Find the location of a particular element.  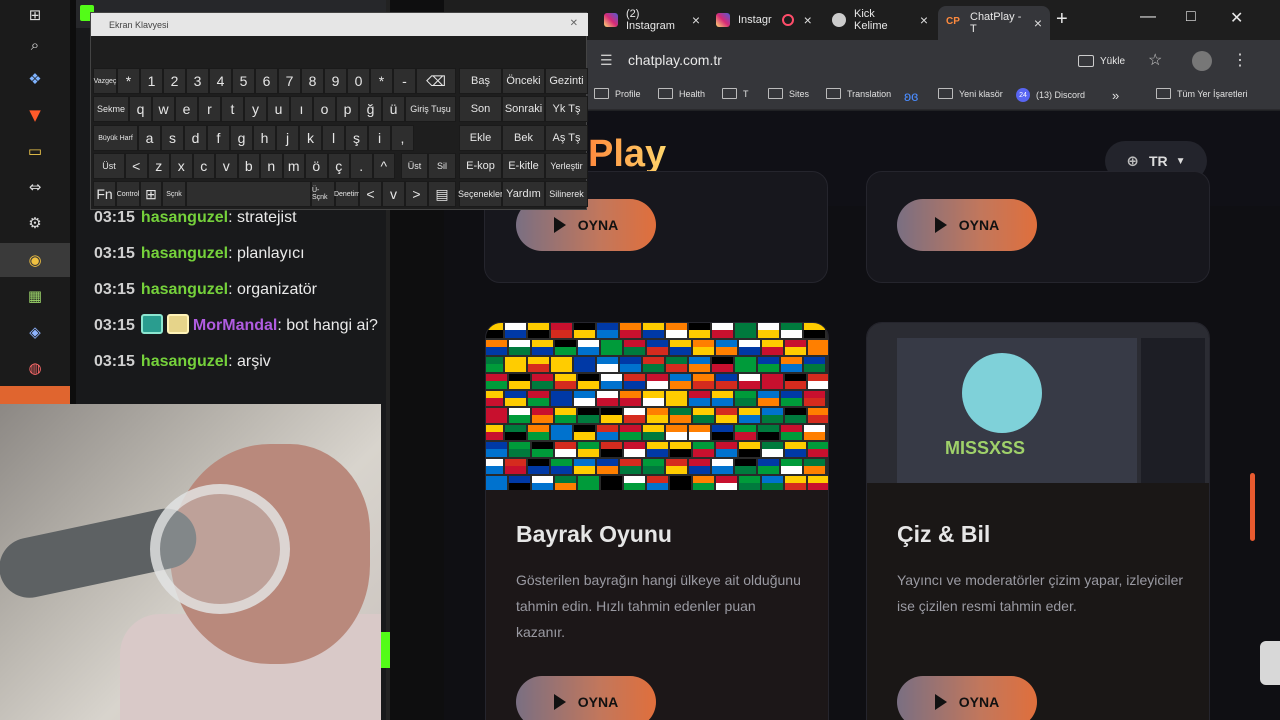

close-window-icon: ✕ is located at coordinates (1236, 18).